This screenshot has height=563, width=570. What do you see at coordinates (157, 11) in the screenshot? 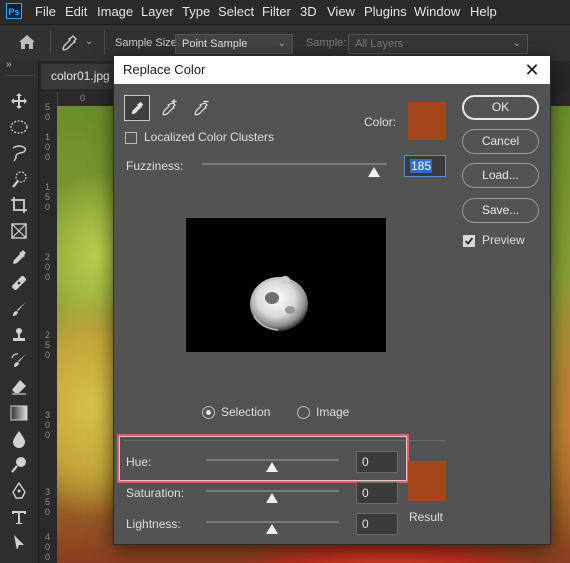
I see `menu-layer: Layer` at bounding box center [157, 11].